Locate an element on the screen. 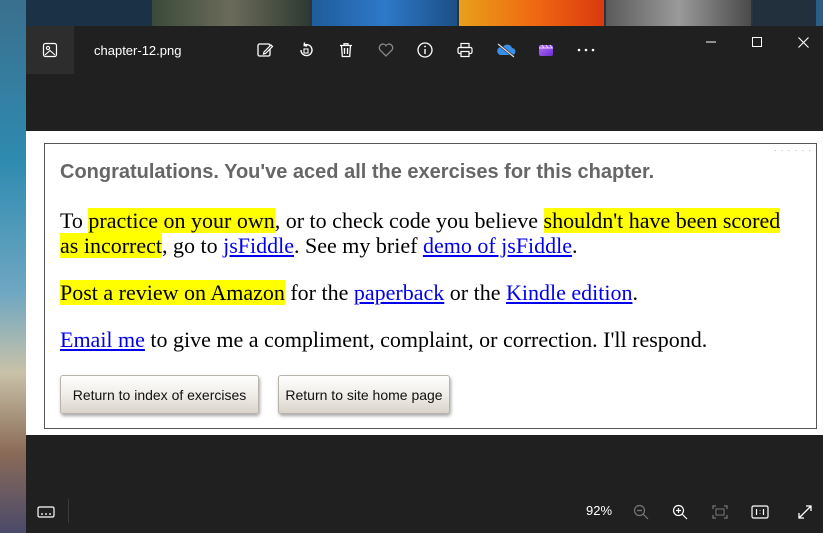 This screenshot has width=823, height=533. title-bar: chapter-12.png is located at coordinates (424, 50).